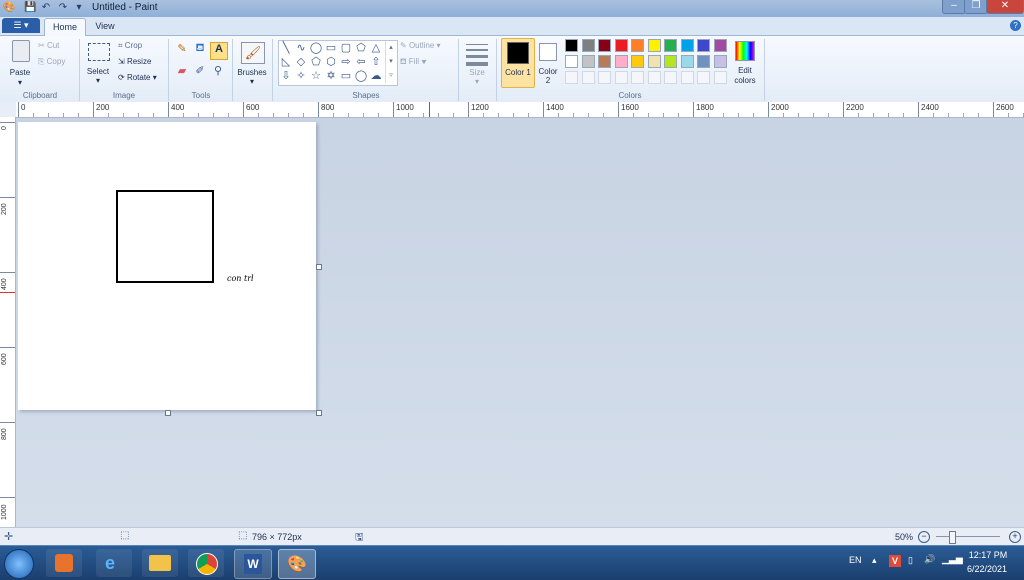 This screenshot has width=1024, height=580. I want to click on paste-button: Paste ▾, so click(20, 62).